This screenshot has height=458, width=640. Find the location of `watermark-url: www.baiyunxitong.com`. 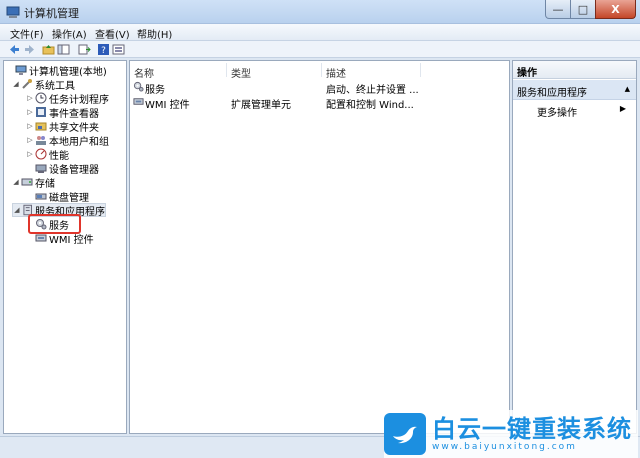

watermark-url: www.baiyunxitong.com is located at coordinates (504, 447).